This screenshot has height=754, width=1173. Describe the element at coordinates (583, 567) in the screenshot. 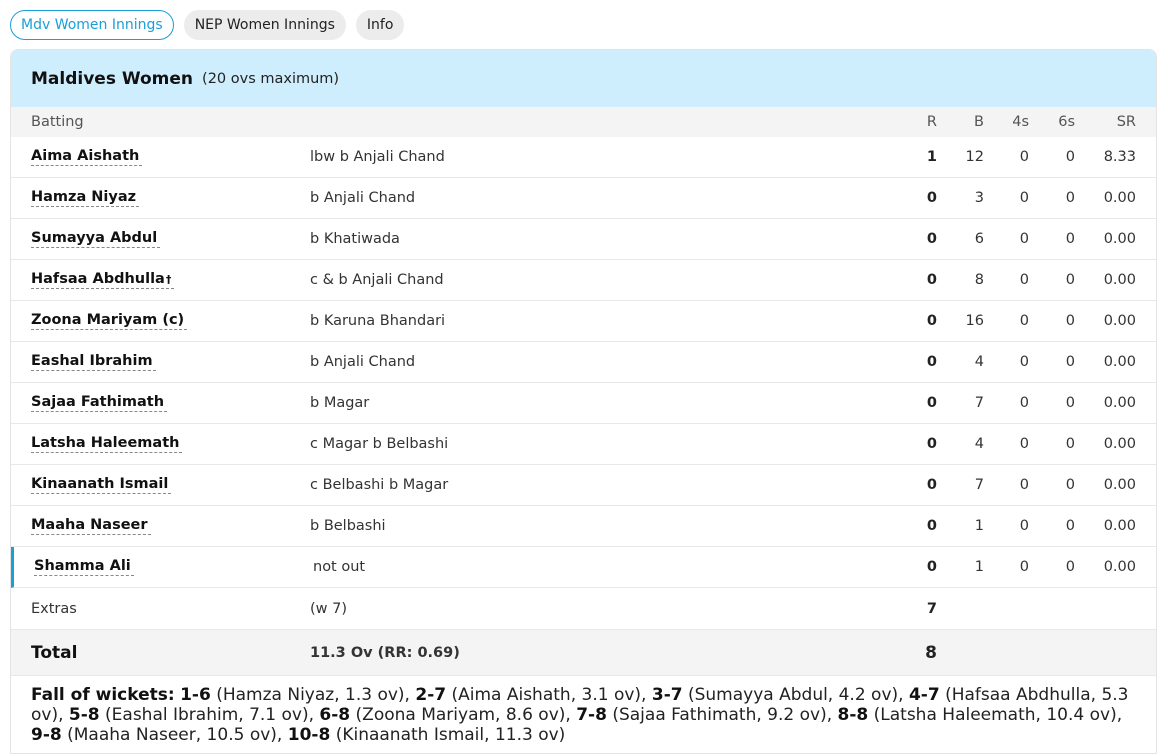

I see `batter-row: Shamma Ali not out 0 1 0 0 0.00` at that location.